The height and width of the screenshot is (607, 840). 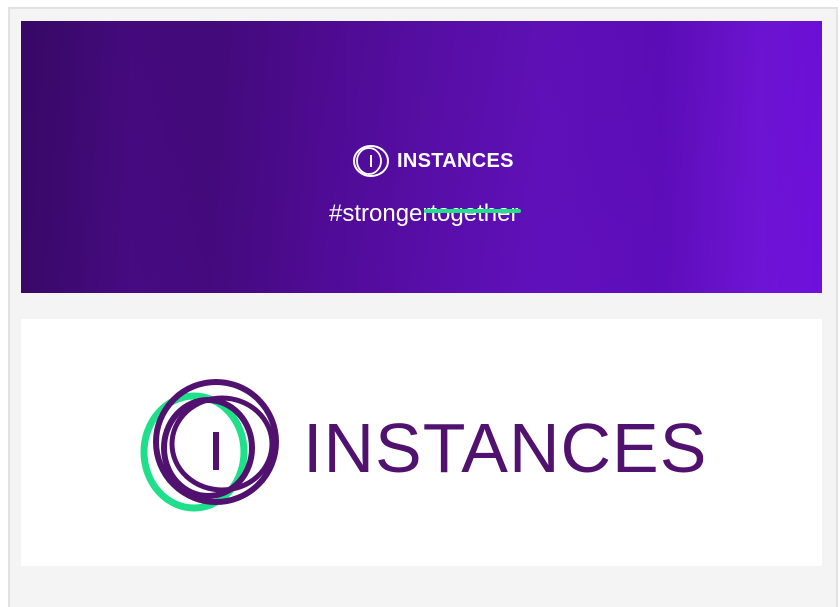 I want to click on instances-rings-icon, so click(x=209, y=445).